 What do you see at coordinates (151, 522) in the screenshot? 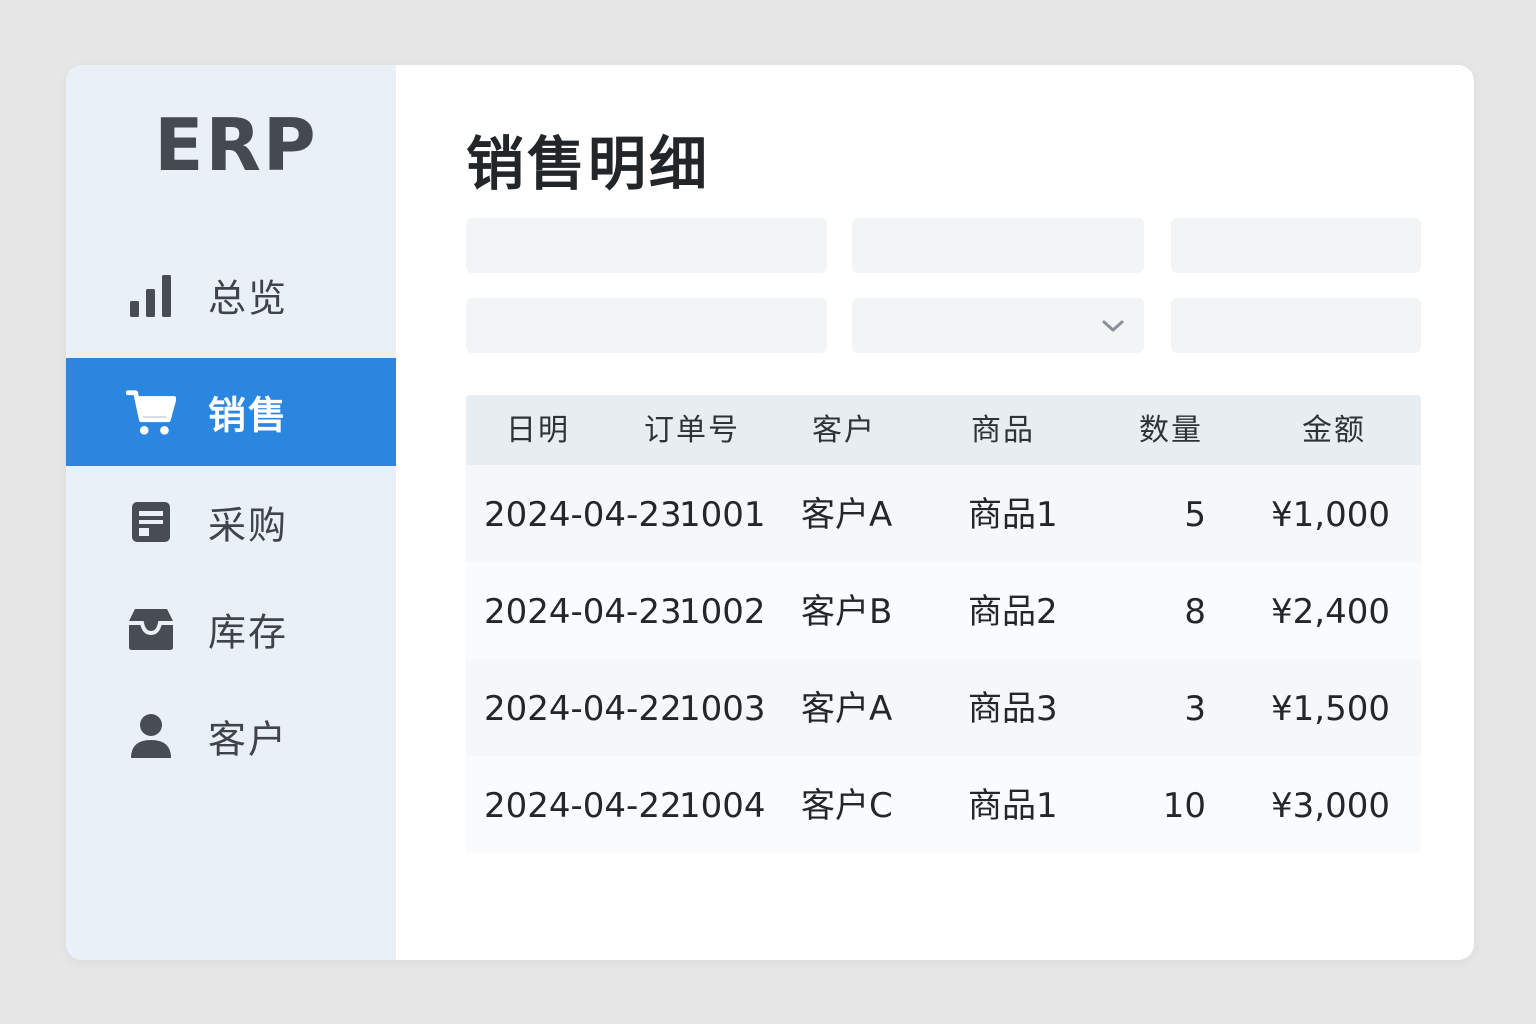
I see `document-icon` at bounding box center [151, 522].